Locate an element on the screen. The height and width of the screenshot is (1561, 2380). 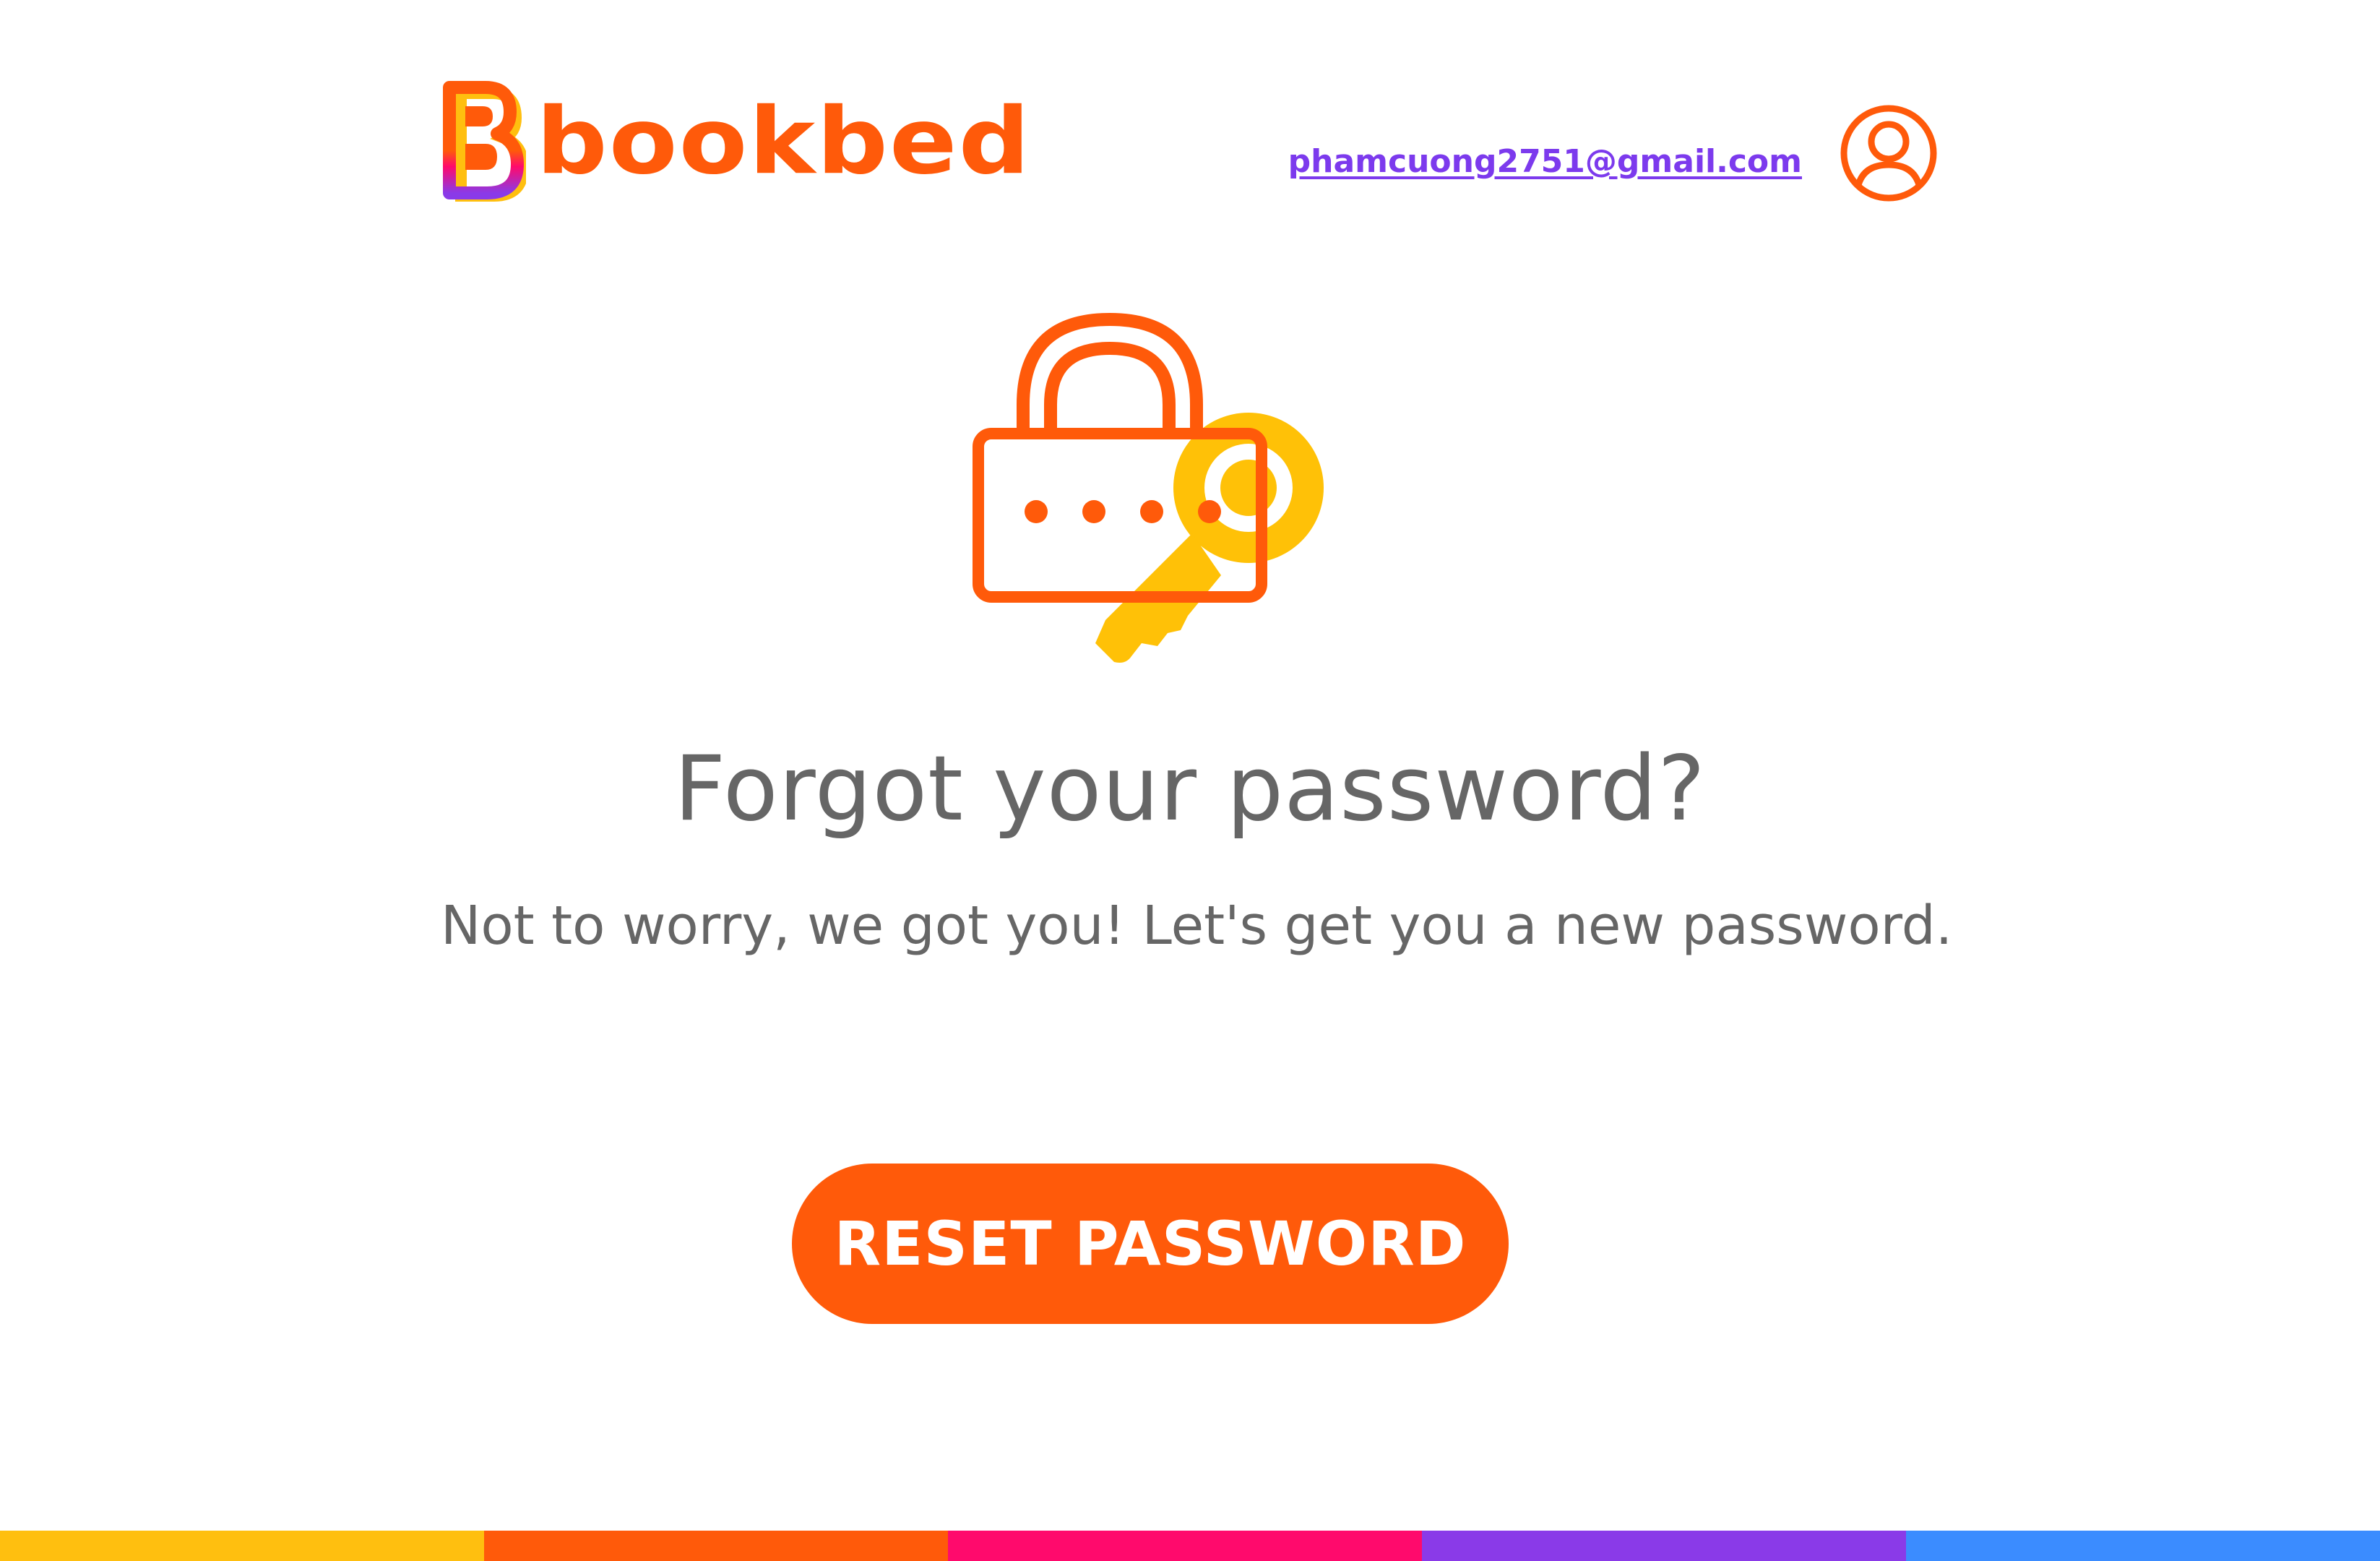
lock-key-icon is located at coordinates (1148, 487).